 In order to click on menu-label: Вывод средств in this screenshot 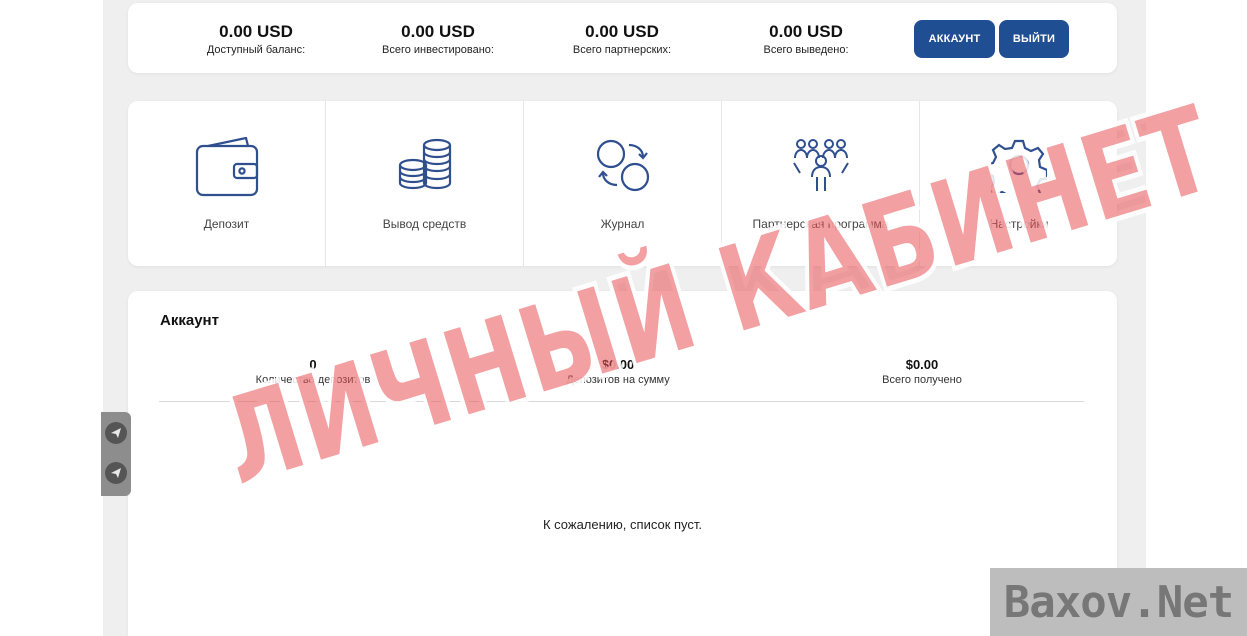, I will do `click(424, 224)`.